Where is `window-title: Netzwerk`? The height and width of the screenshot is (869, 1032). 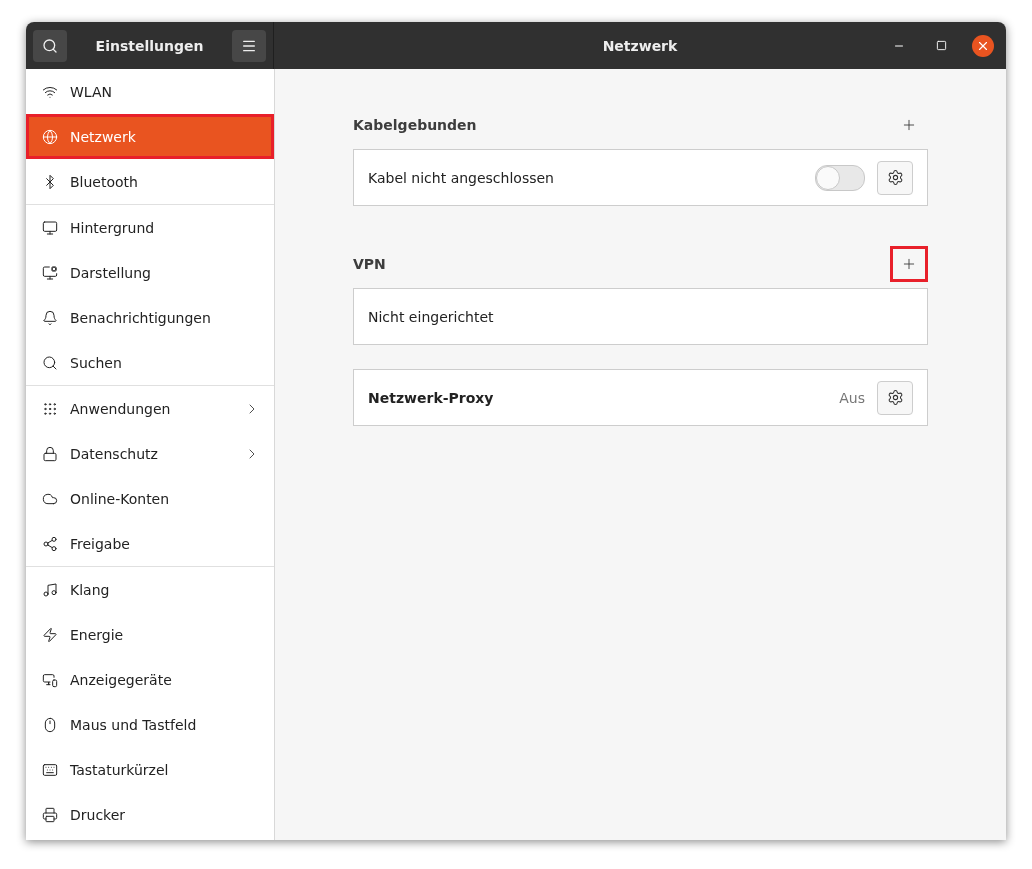
window-title: Netzwerk is located at coordinates (640, 45).